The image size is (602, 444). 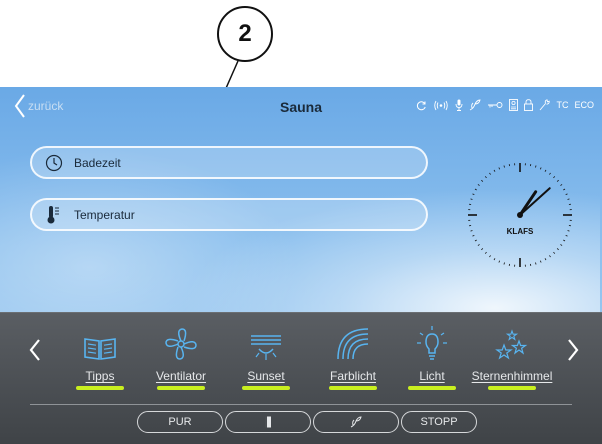 What do you see at coordinates (104, 214) in the screenshot?
I see `temperature-label: Temperatur` at bounding box center [104, 214].